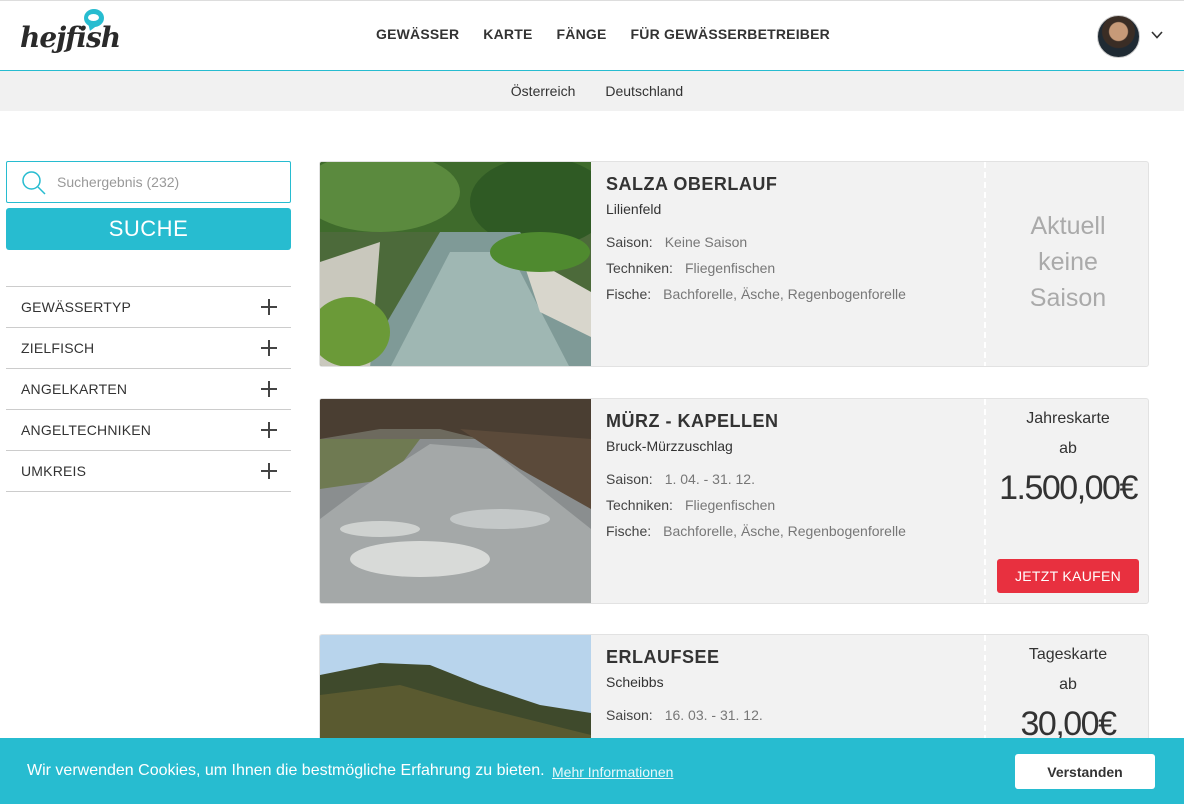  I want to click on subnav-deutschland: Deutschland, so click(644, 91).